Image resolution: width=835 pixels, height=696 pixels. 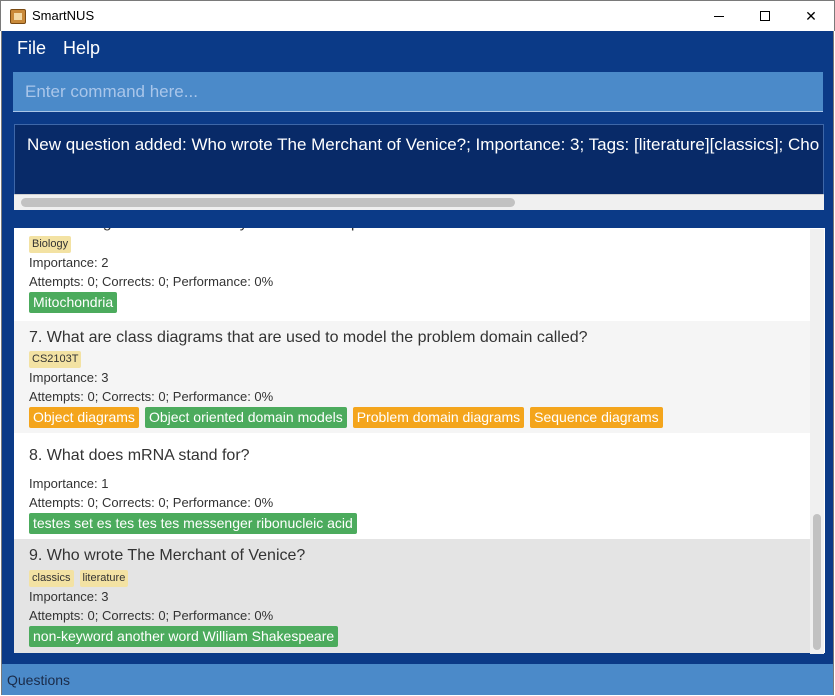 What do you see at coordinates (63, 15) in the screenshot?
I see `window-title: SmartNUS` at bounding box center [63, 15].